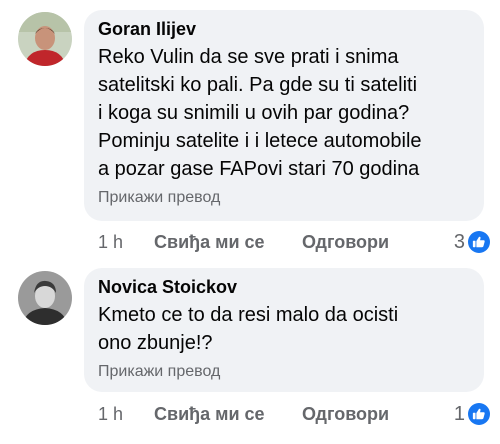 The height and width of the screenshot is (444, 500). Describe the element at coordinates (294, 414) in the screenshot. I see `comment-actions: 1 h Свиђа ми се Одговори 1` at that location.